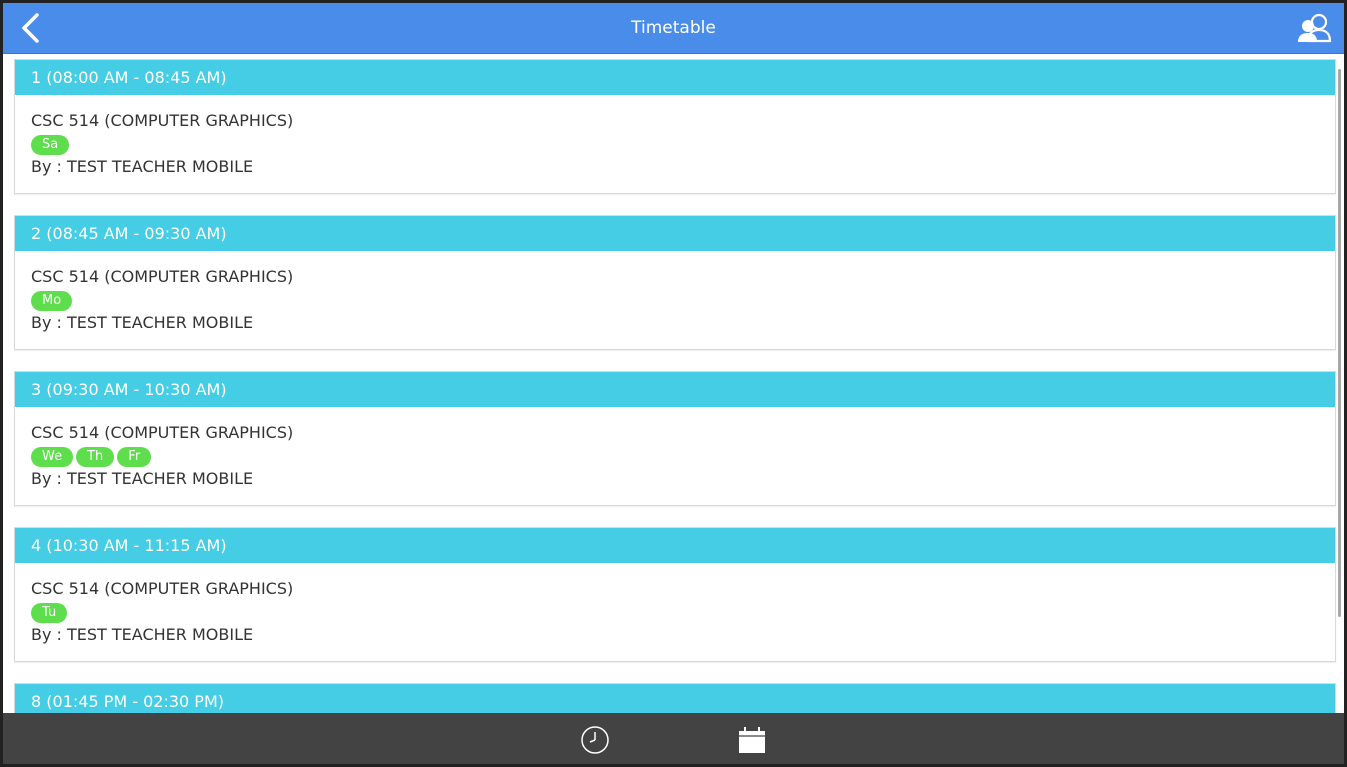 This screenshot has height=767, width=1347. What do you see at coordinates (52, 301) in the screenshot?
I see `day-badge: Mo` at bounding box center [52, 301].